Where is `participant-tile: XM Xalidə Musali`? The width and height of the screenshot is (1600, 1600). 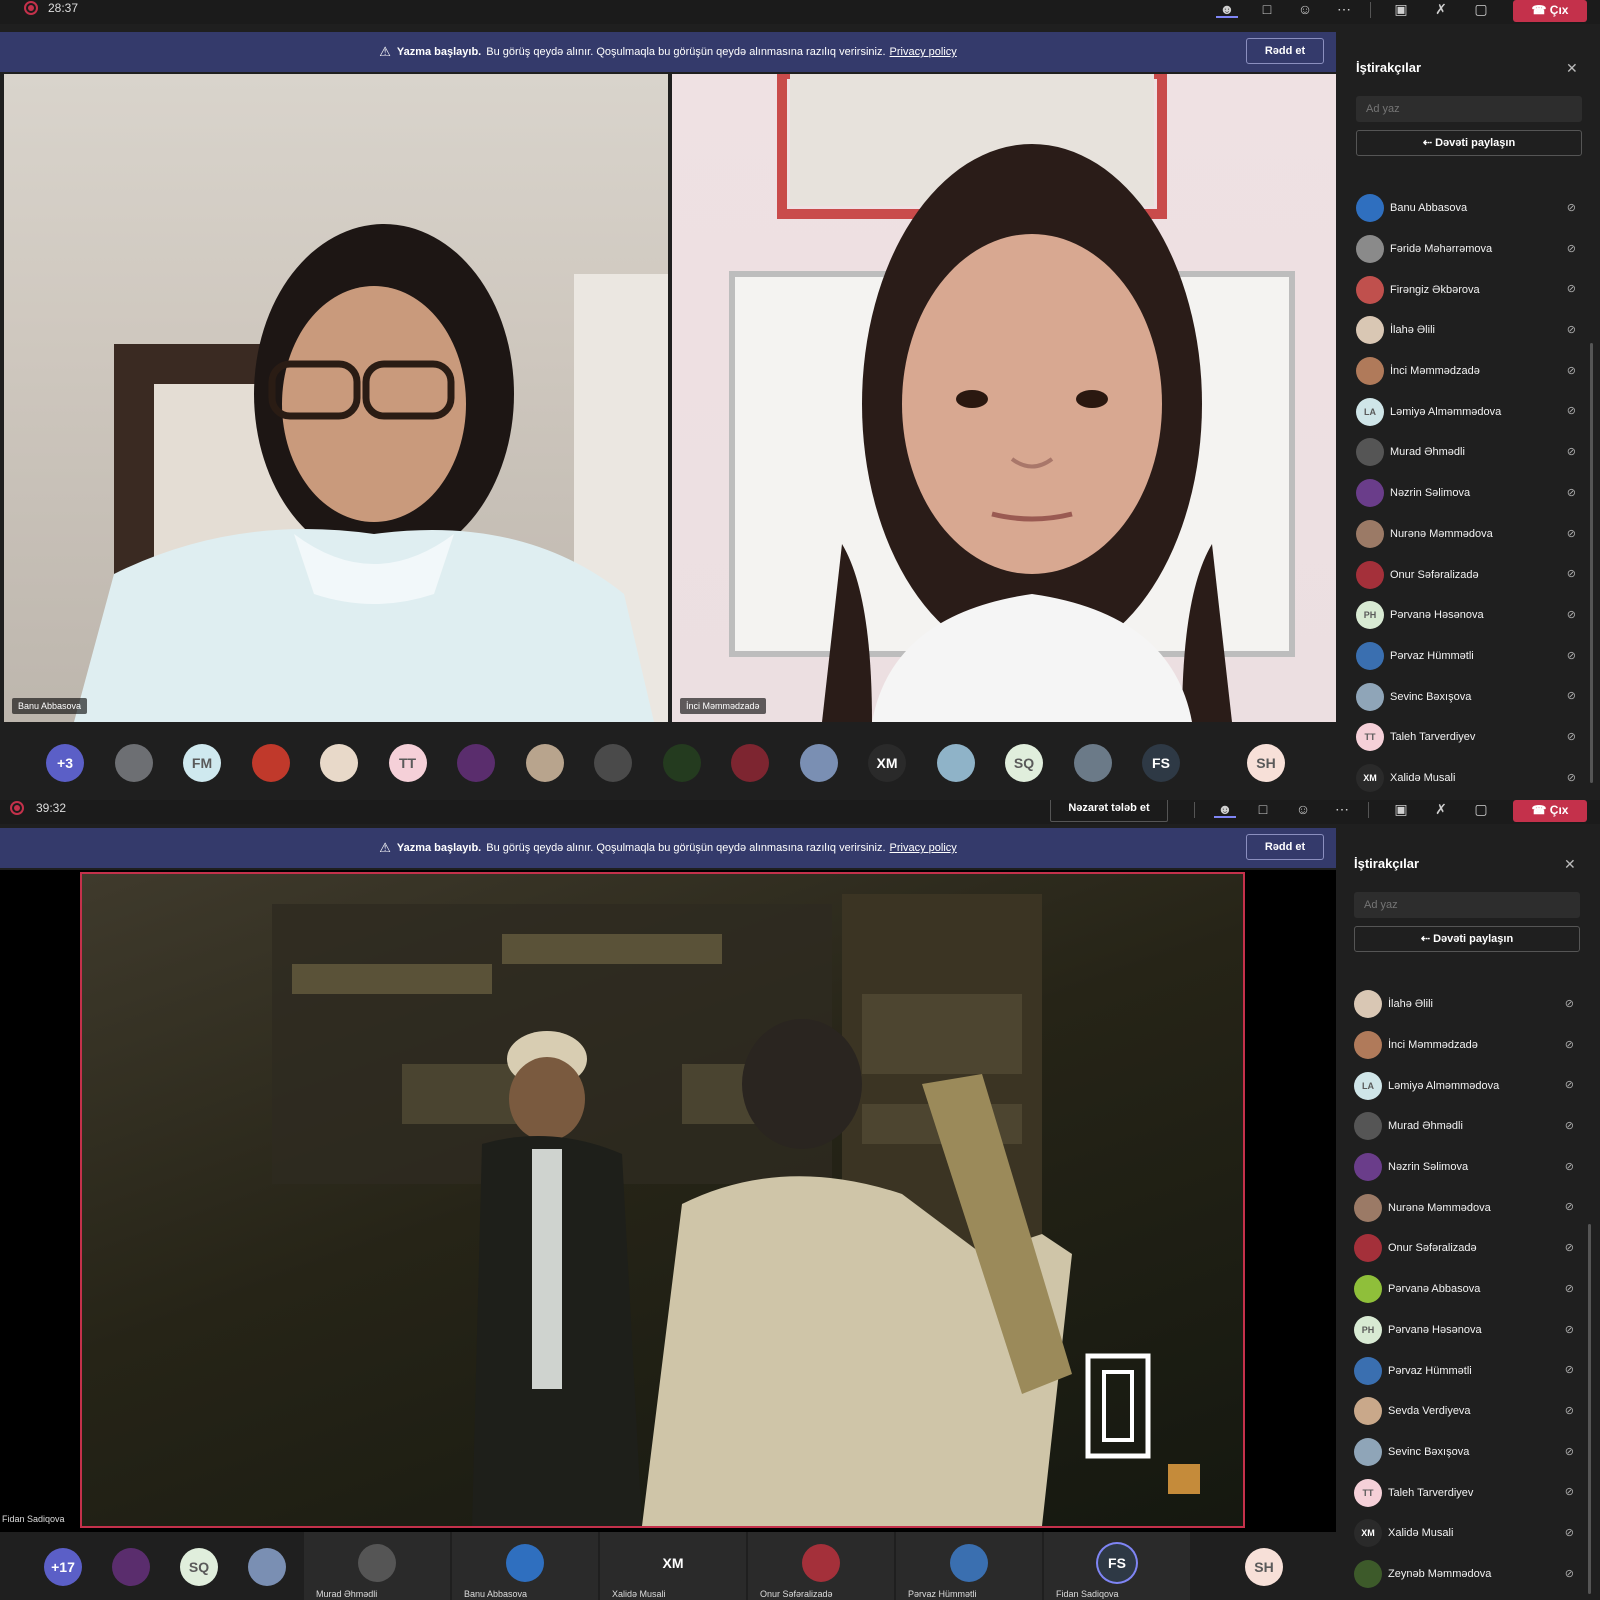 participant-tile: XM Xalidə Musali is located at coordinates (673, 1566).